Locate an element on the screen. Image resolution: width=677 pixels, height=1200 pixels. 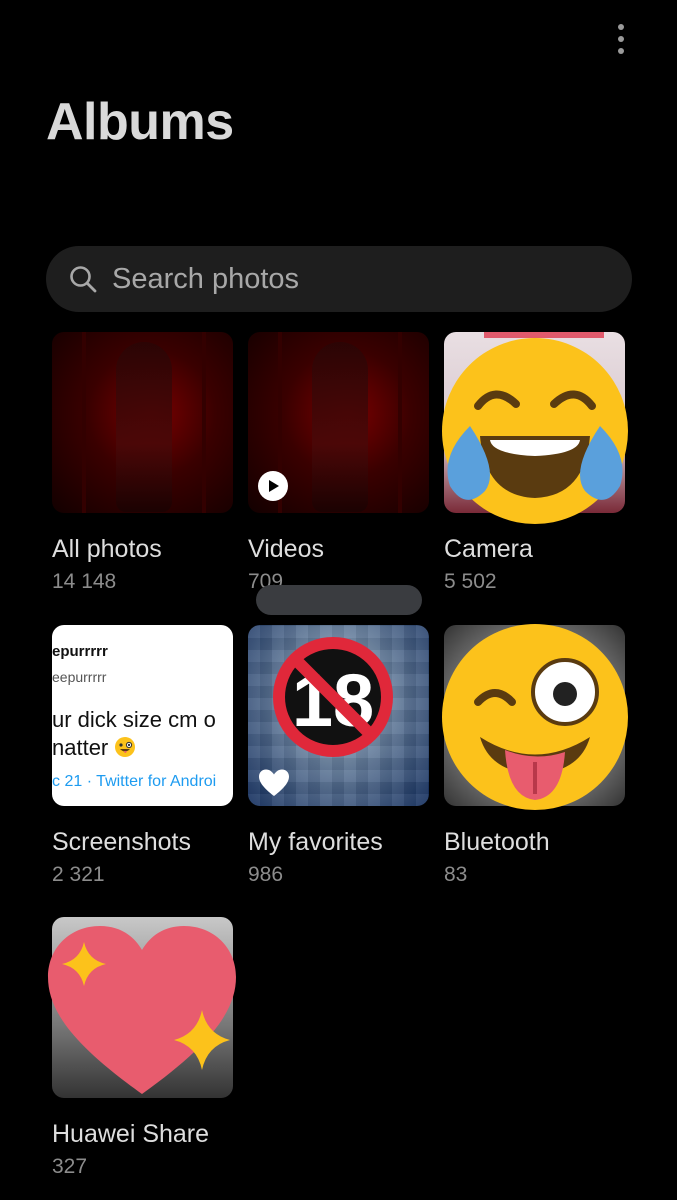
more-vertical-icon is located at coordinates (621, 27).